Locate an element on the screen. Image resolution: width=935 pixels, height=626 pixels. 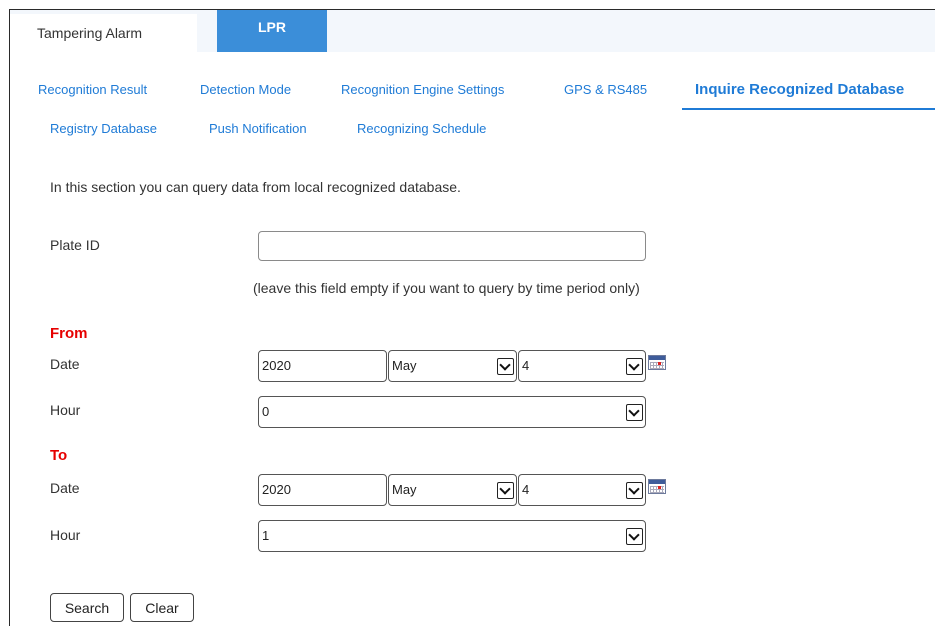
to-hour-select: 1 is located at coordinates (452, 536).